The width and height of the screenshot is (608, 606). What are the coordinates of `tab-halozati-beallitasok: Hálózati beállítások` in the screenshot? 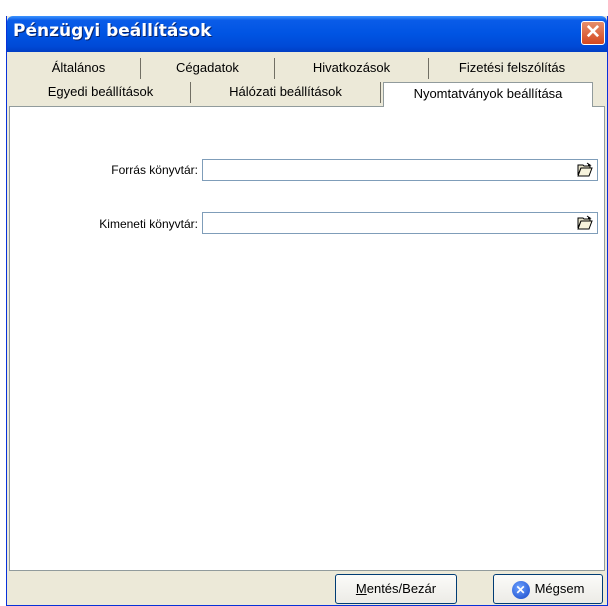 It's located at (286, 92).